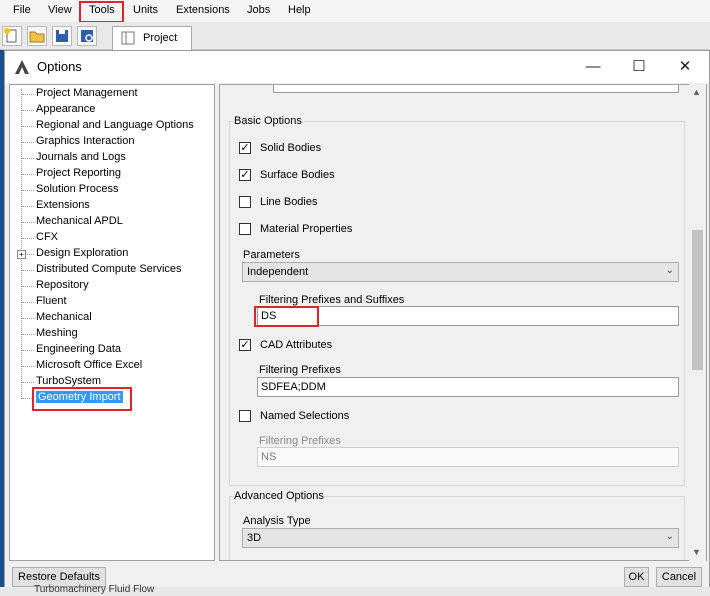 This screenshot has width=710, height=596. I want to click on tree-item-design-exploration: Design Exploration, so click(82, 253).